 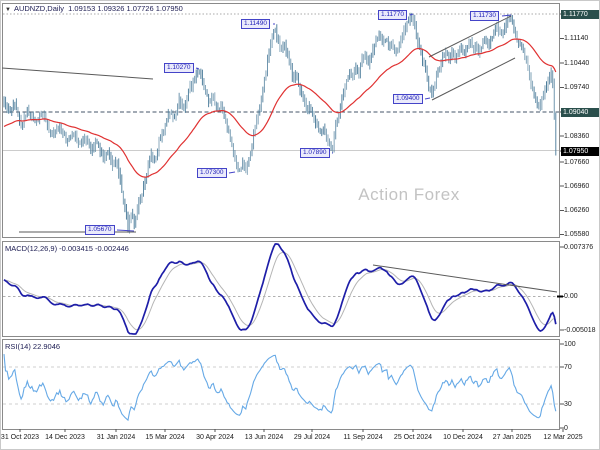 What do you see at coordinates (571, 296) in the screenshot?
I see `macd-axis-label: 0.00` at bounding box center [571, 296].